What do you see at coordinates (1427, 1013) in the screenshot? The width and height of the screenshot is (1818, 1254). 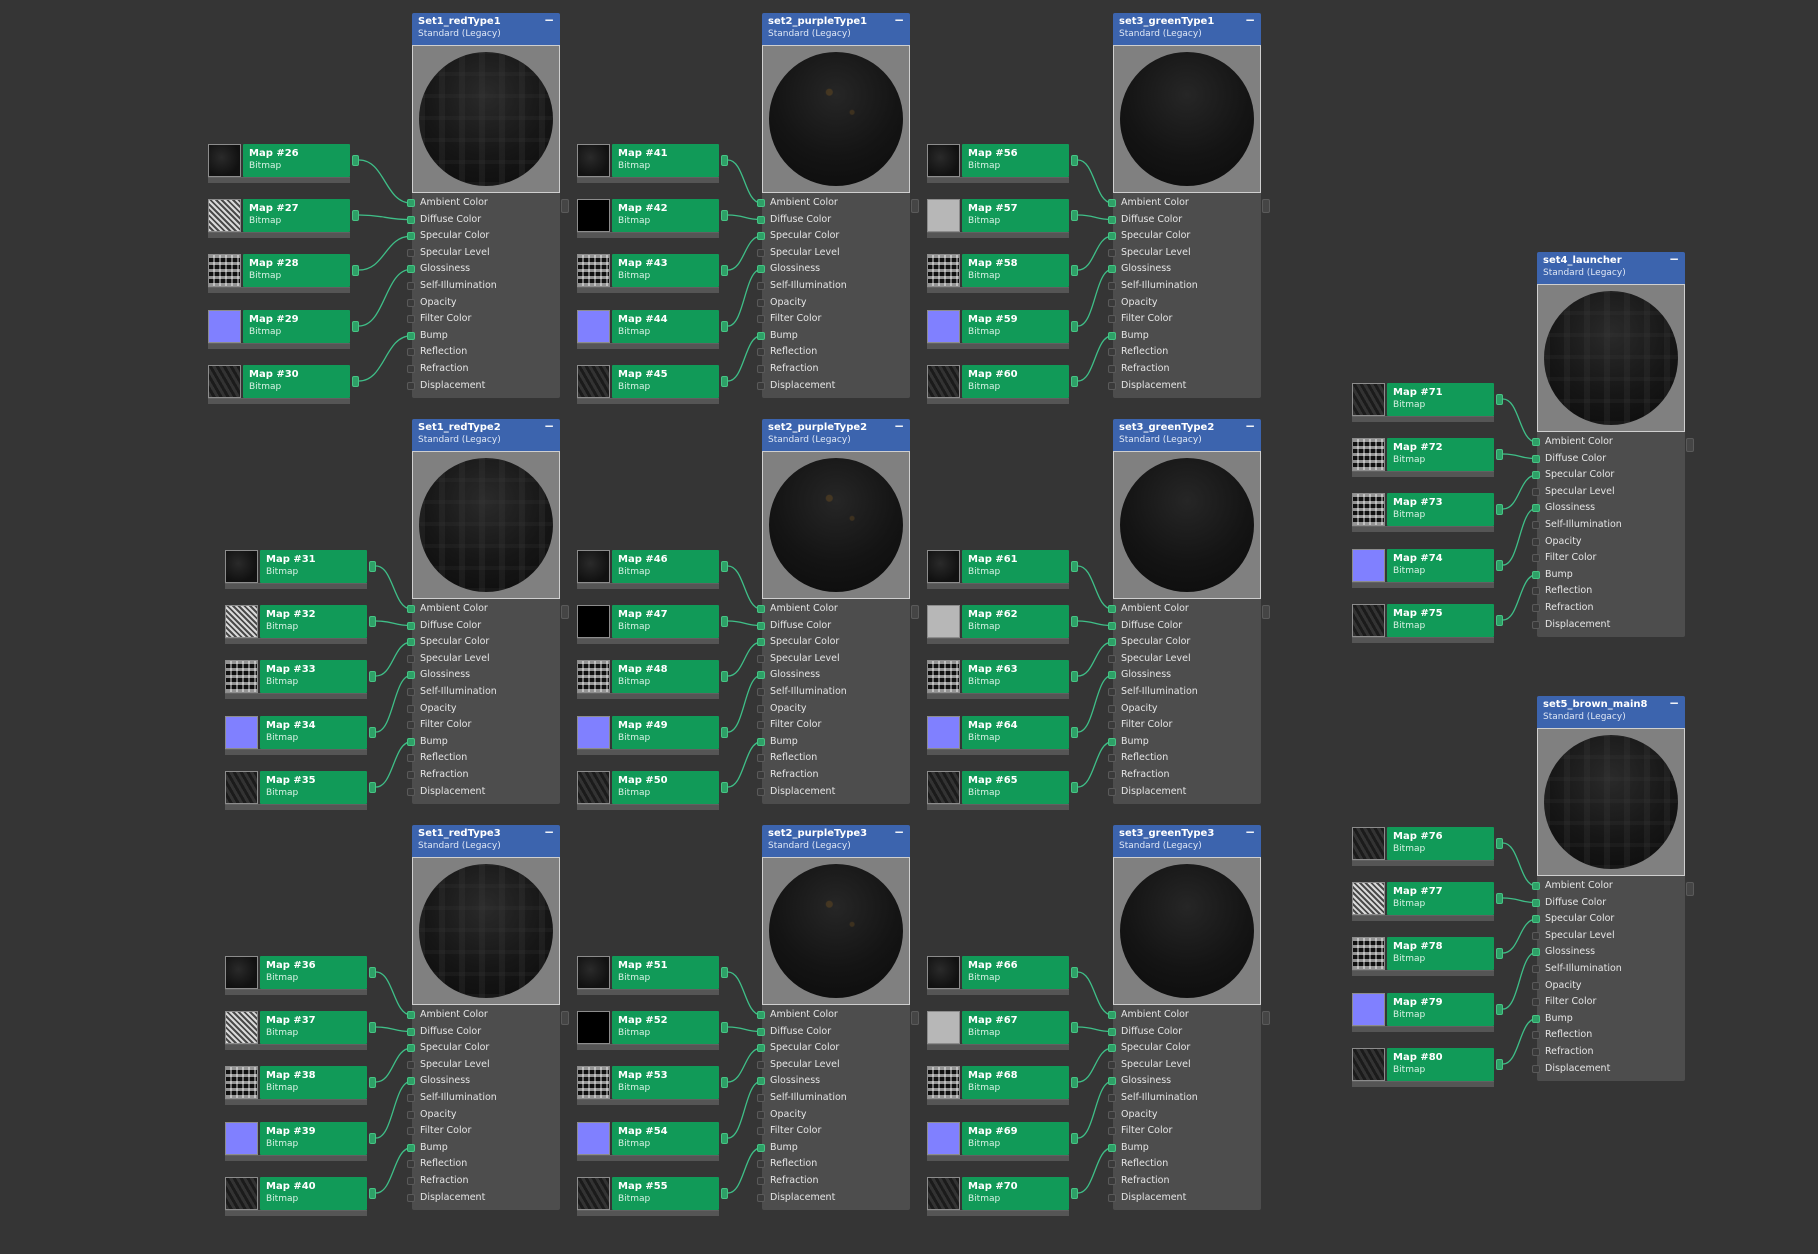 I see `map-node: Map #79 Bitmap` at bounding box center [1427, 1013].